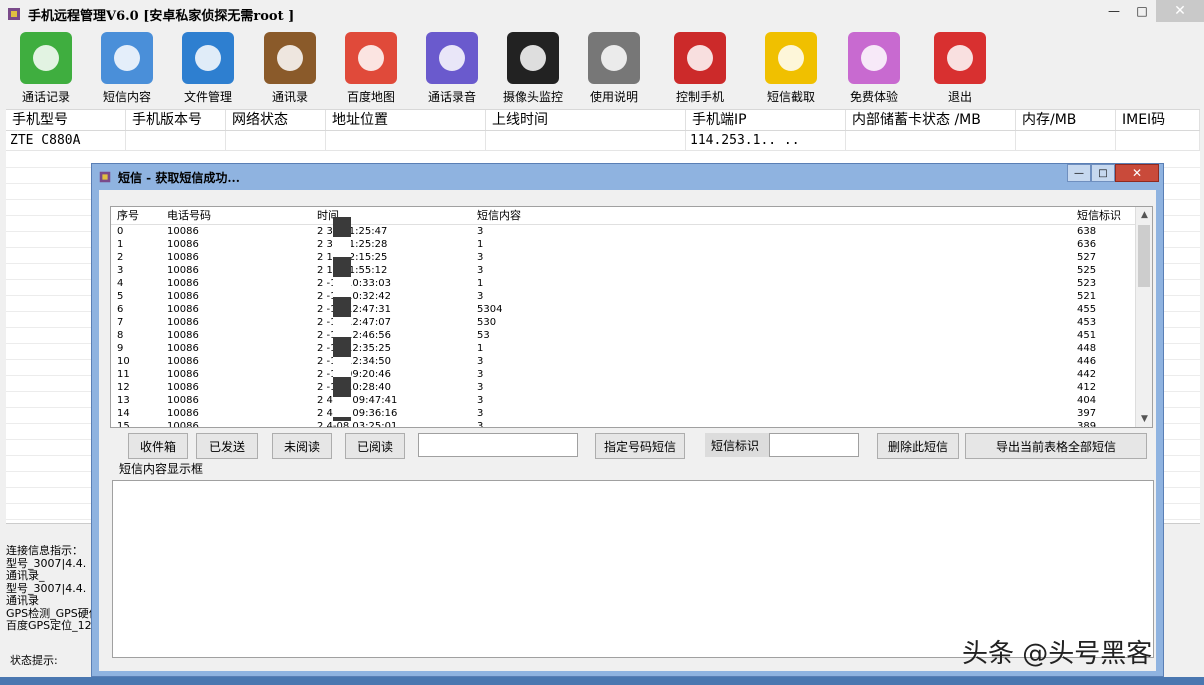 Image resolution: width=1204 pixels, height=685 pixels. Describe the element at coordinates (533, 68) in the screenshot. I see `toolbar-camera-button: 摄像头监控` at that location.